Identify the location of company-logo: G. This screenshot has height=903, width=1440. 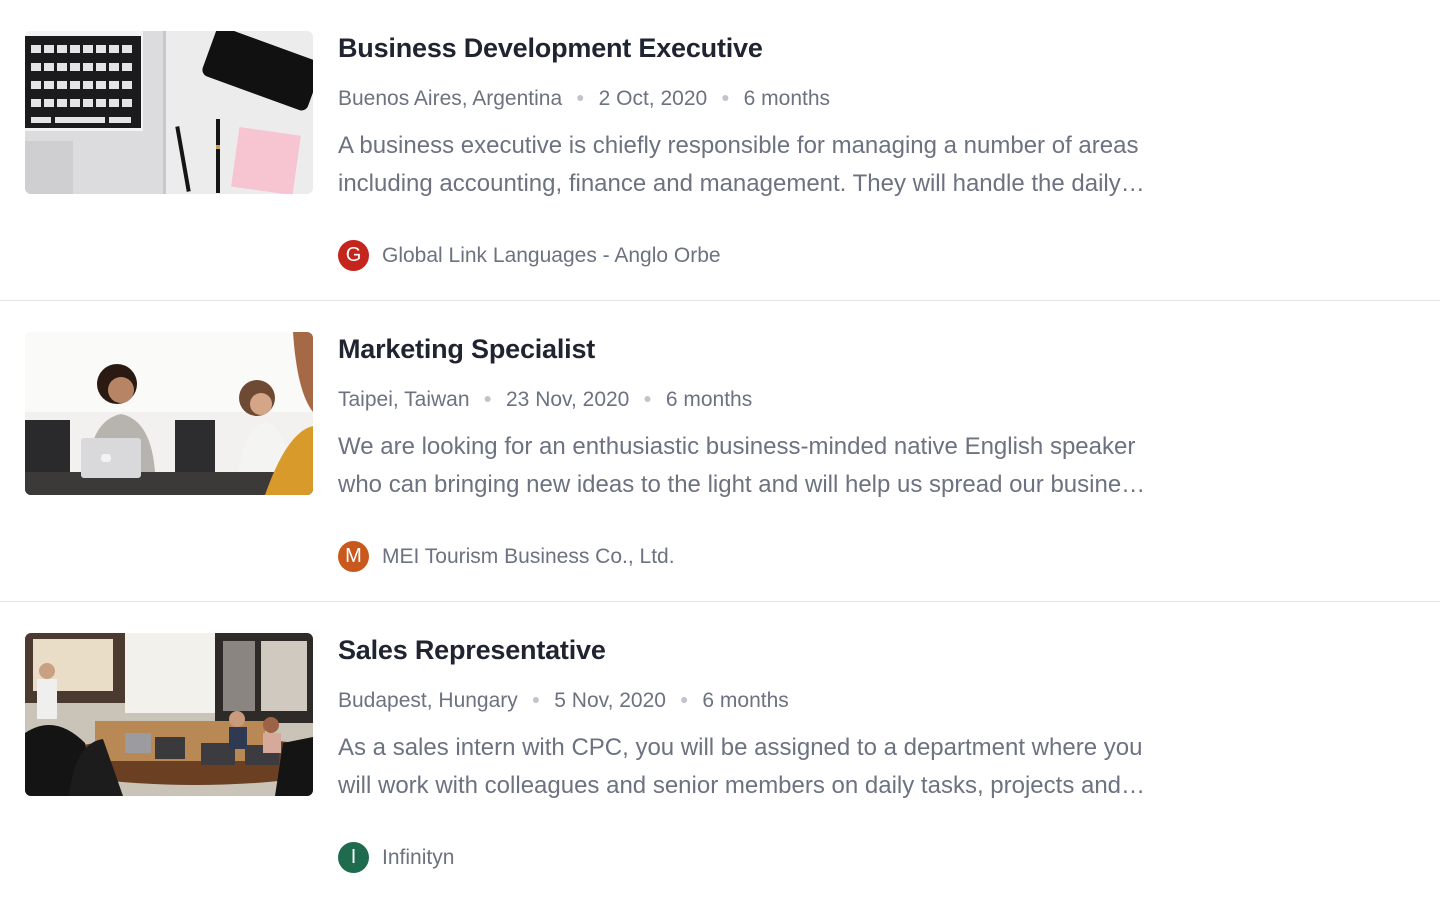
(353, 255).